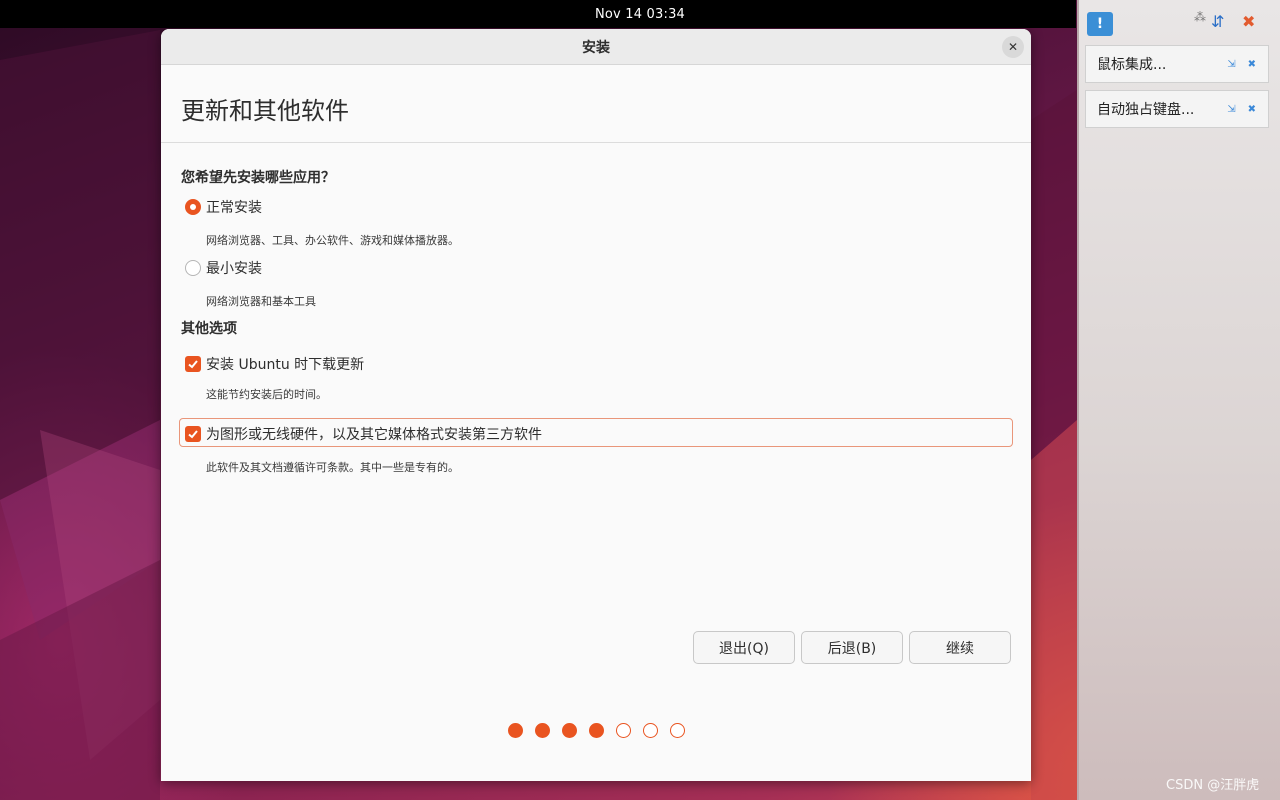  Describe the element at coordinates (1200, 17) in the screenshot. I see `network-icon: ⁂` at that location.